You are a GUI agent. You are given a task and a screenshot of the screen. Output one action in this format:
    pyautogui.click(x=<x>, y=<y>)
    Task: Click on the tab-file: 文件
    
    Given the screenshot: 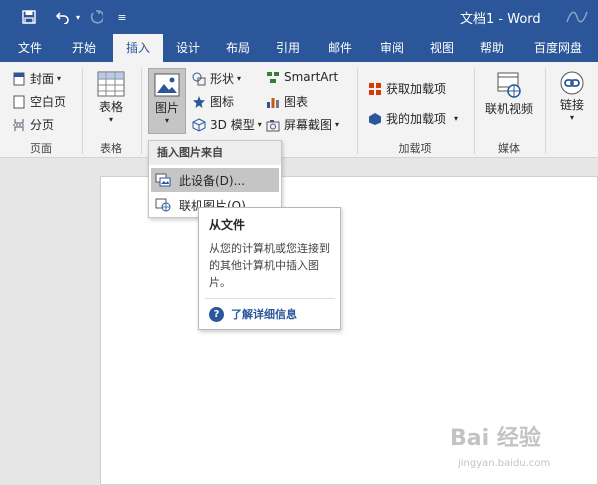 What is the action you would take?
    pyautogui.click(x=30, y=48)
    